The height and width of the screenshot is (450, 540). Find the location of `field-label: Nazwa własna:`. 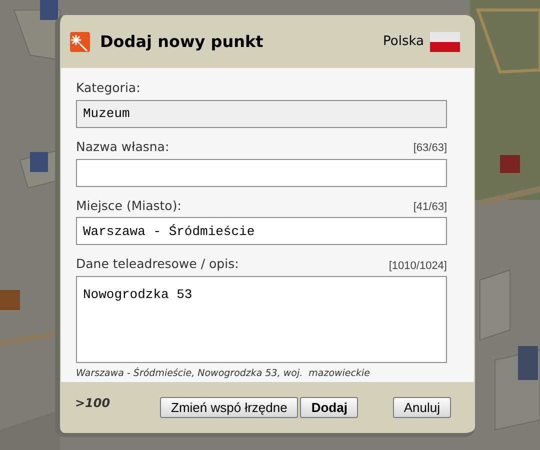

field-label: Nazwa własna: is located at coordinates (123, 147).